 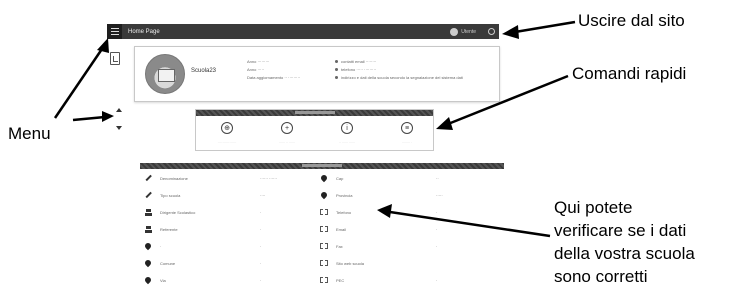 What do you see at coordinates (29, 133) in the screenshot?
I see `annotation-menu: Menu` at bounding box center [29, 133].